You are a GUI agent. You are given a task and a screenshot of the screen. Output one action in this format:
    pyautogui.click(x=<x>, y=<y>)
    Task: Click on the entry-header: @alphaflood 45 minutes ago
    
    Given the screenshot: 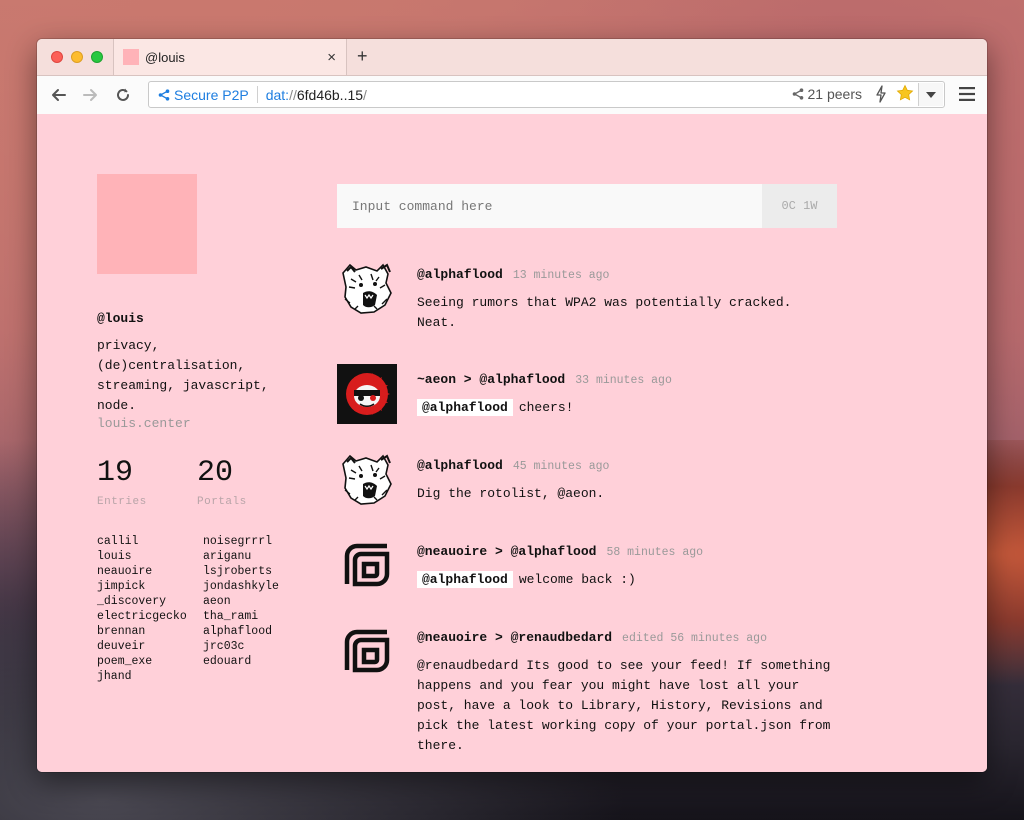 What is the action you would take?
    pyautogui.click(x=513, y=465)
    